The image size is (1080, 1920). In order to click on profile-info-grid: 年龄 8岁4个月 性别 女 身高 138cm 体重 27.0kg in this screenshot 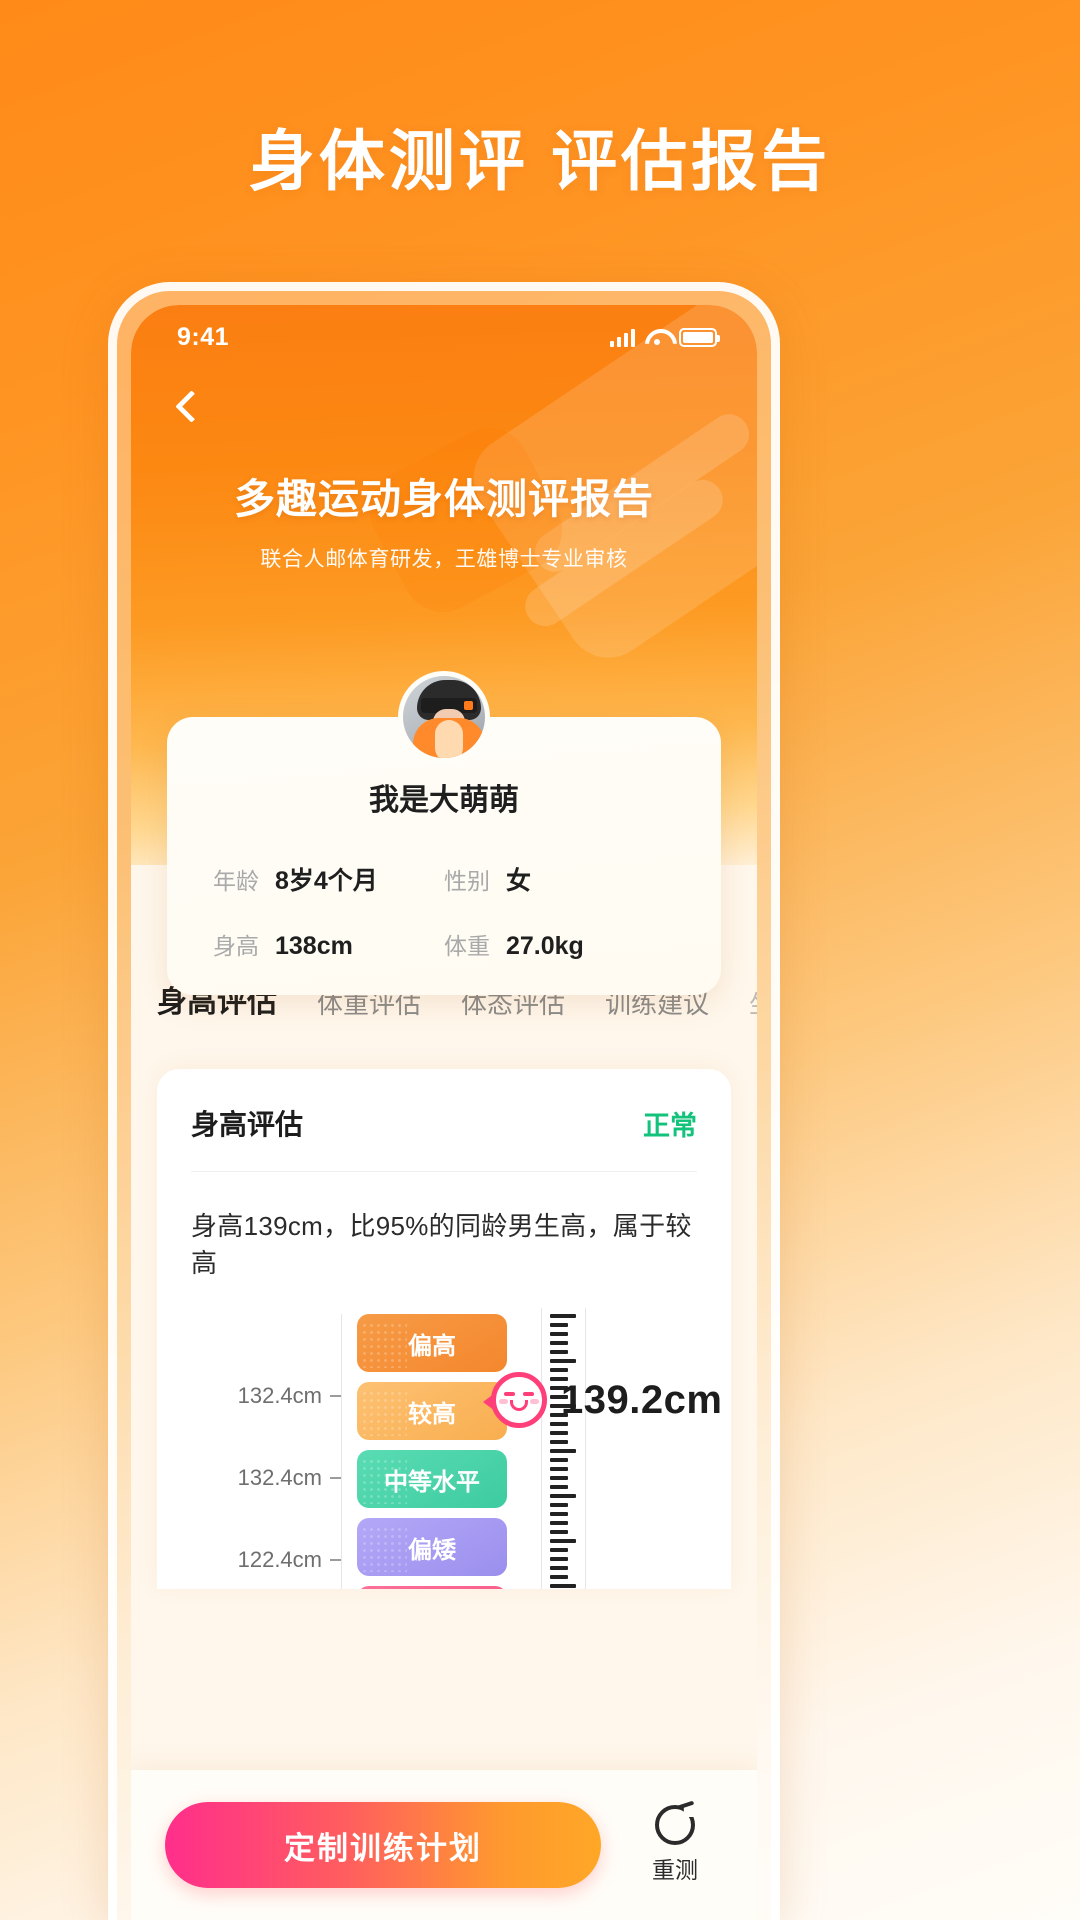, I will do `click(444, 911)`.